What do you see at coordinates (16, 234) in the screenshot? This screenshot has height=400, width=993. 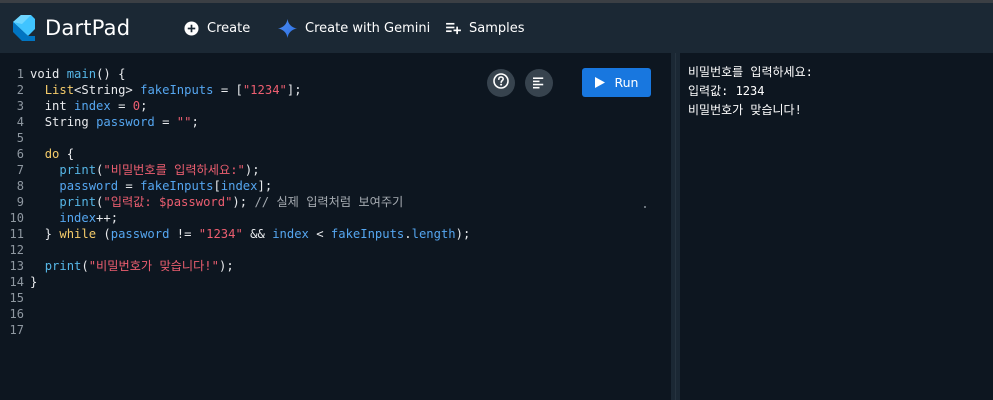 I see `line-number: 11` at bounding box center [16, 234].